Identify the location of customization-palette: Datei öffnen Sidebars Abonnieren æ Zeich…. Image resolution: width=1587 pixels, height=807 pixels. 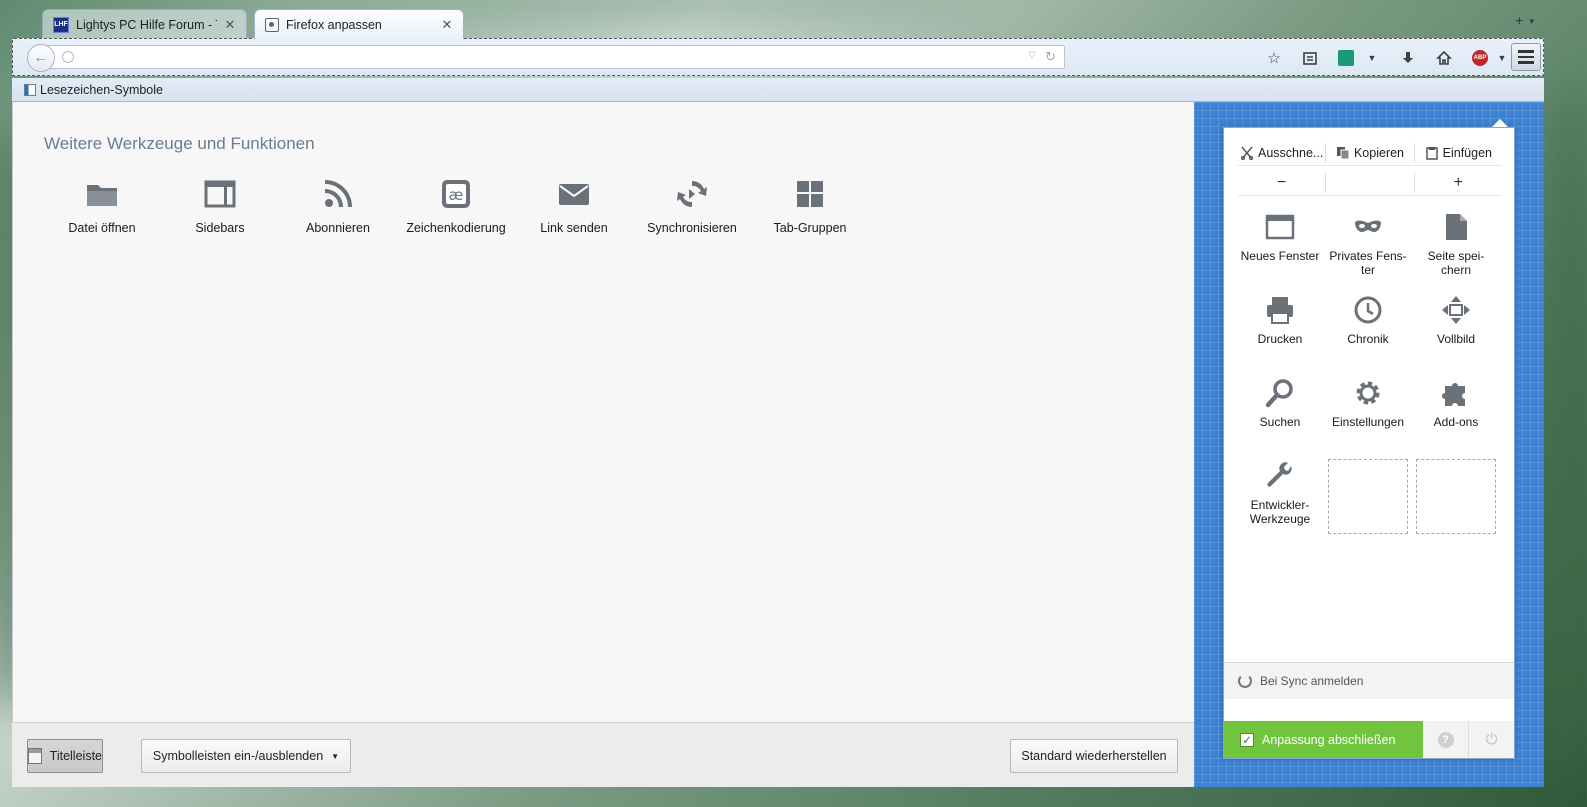
(456, 206).